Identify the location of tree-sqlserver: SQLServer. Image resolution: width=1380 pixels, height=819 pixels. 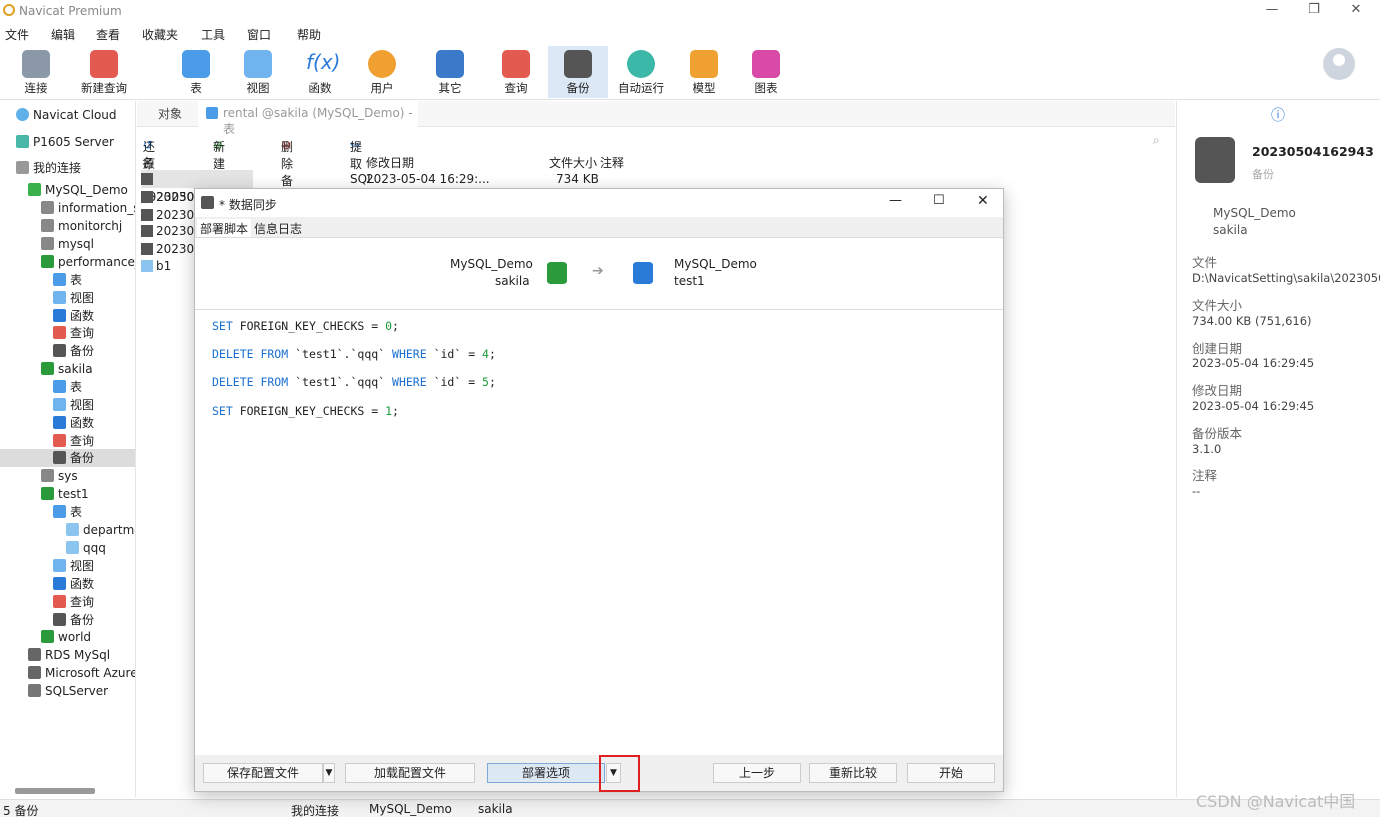
(68, 691).